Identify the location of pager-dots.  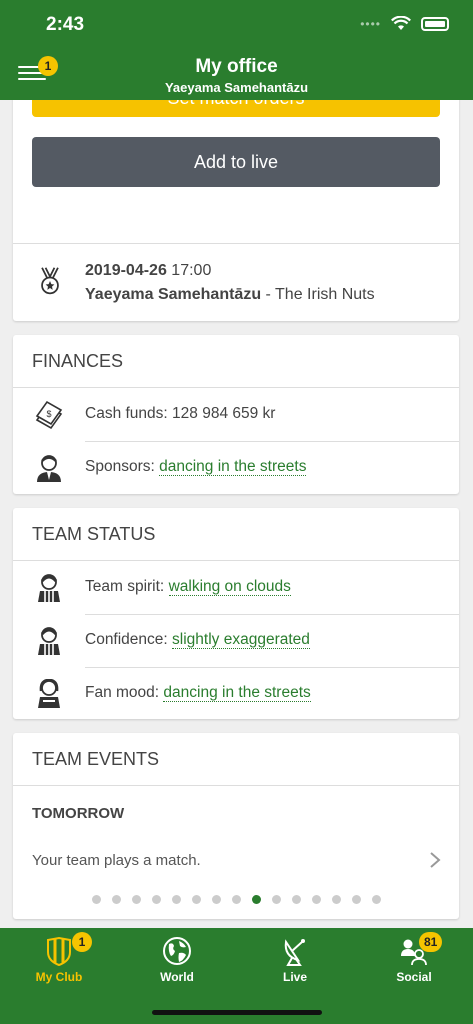
(236, 899).